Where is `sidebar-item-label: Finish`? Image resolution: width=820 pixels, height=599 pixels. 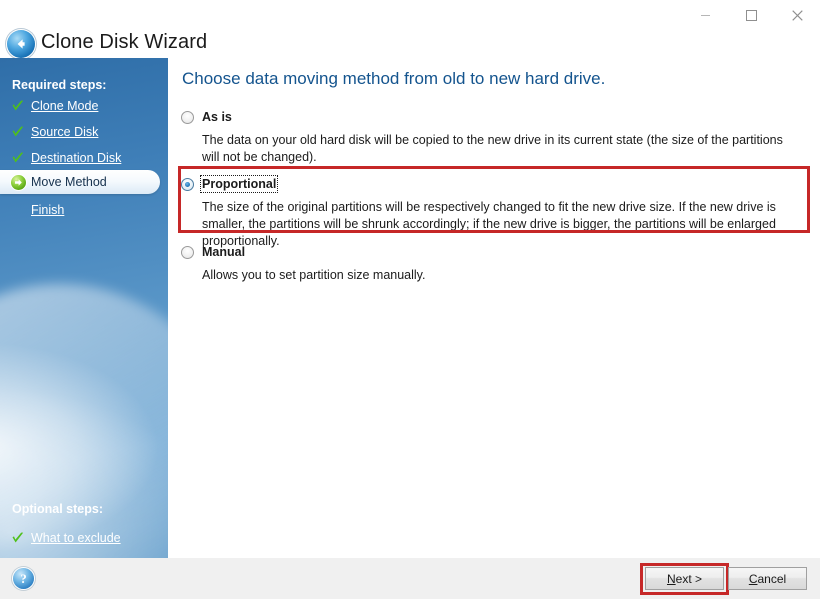
sidebar-item-label: Finish is located at coordinates (48, 210).